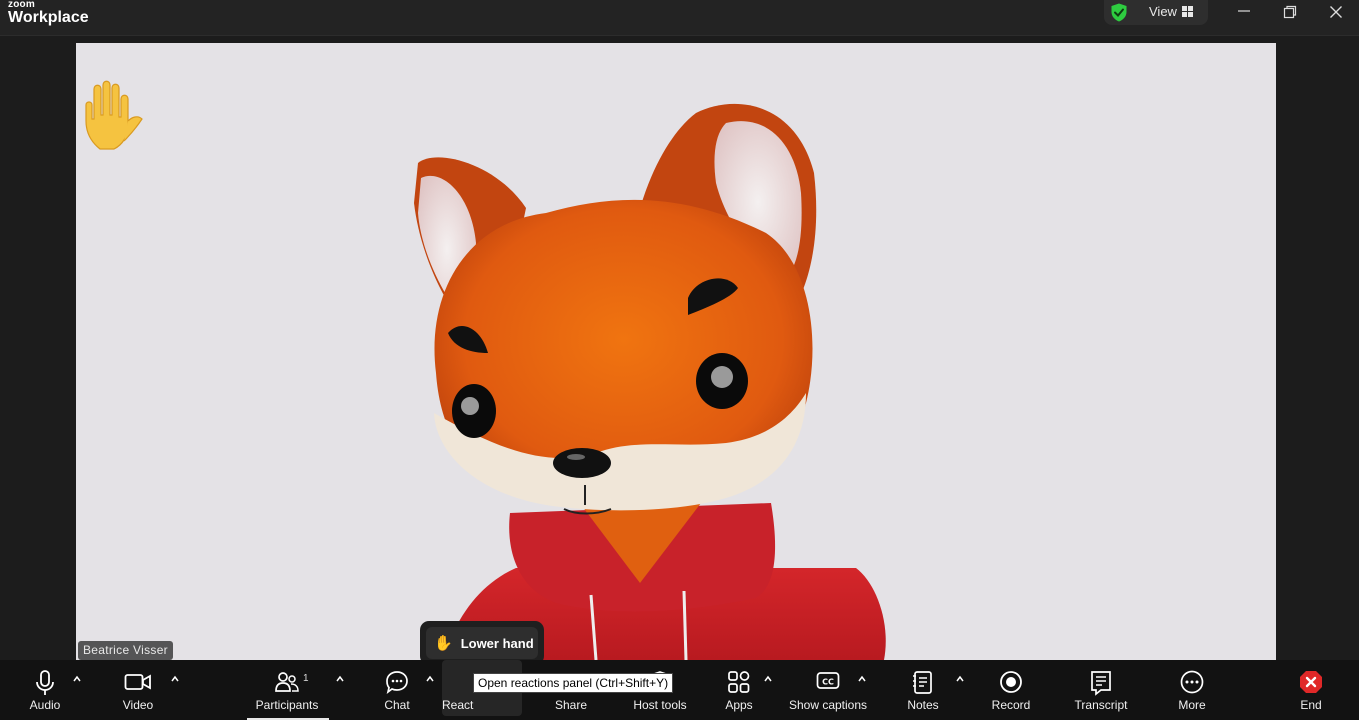 The width and height of the screenshot is (1359, 720). What do you see at coordinates (1119, 12) in the screenshot?
I see `shield-check-icon` at bounding box center [1119, 12].